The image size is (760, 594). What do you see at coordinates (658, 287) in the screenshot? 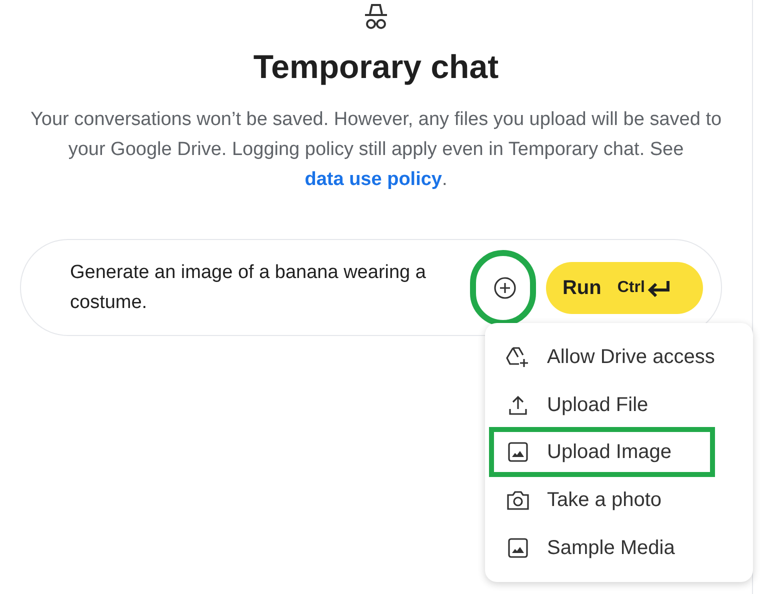
I see `enter-icon` at bounding box center [658, 287].